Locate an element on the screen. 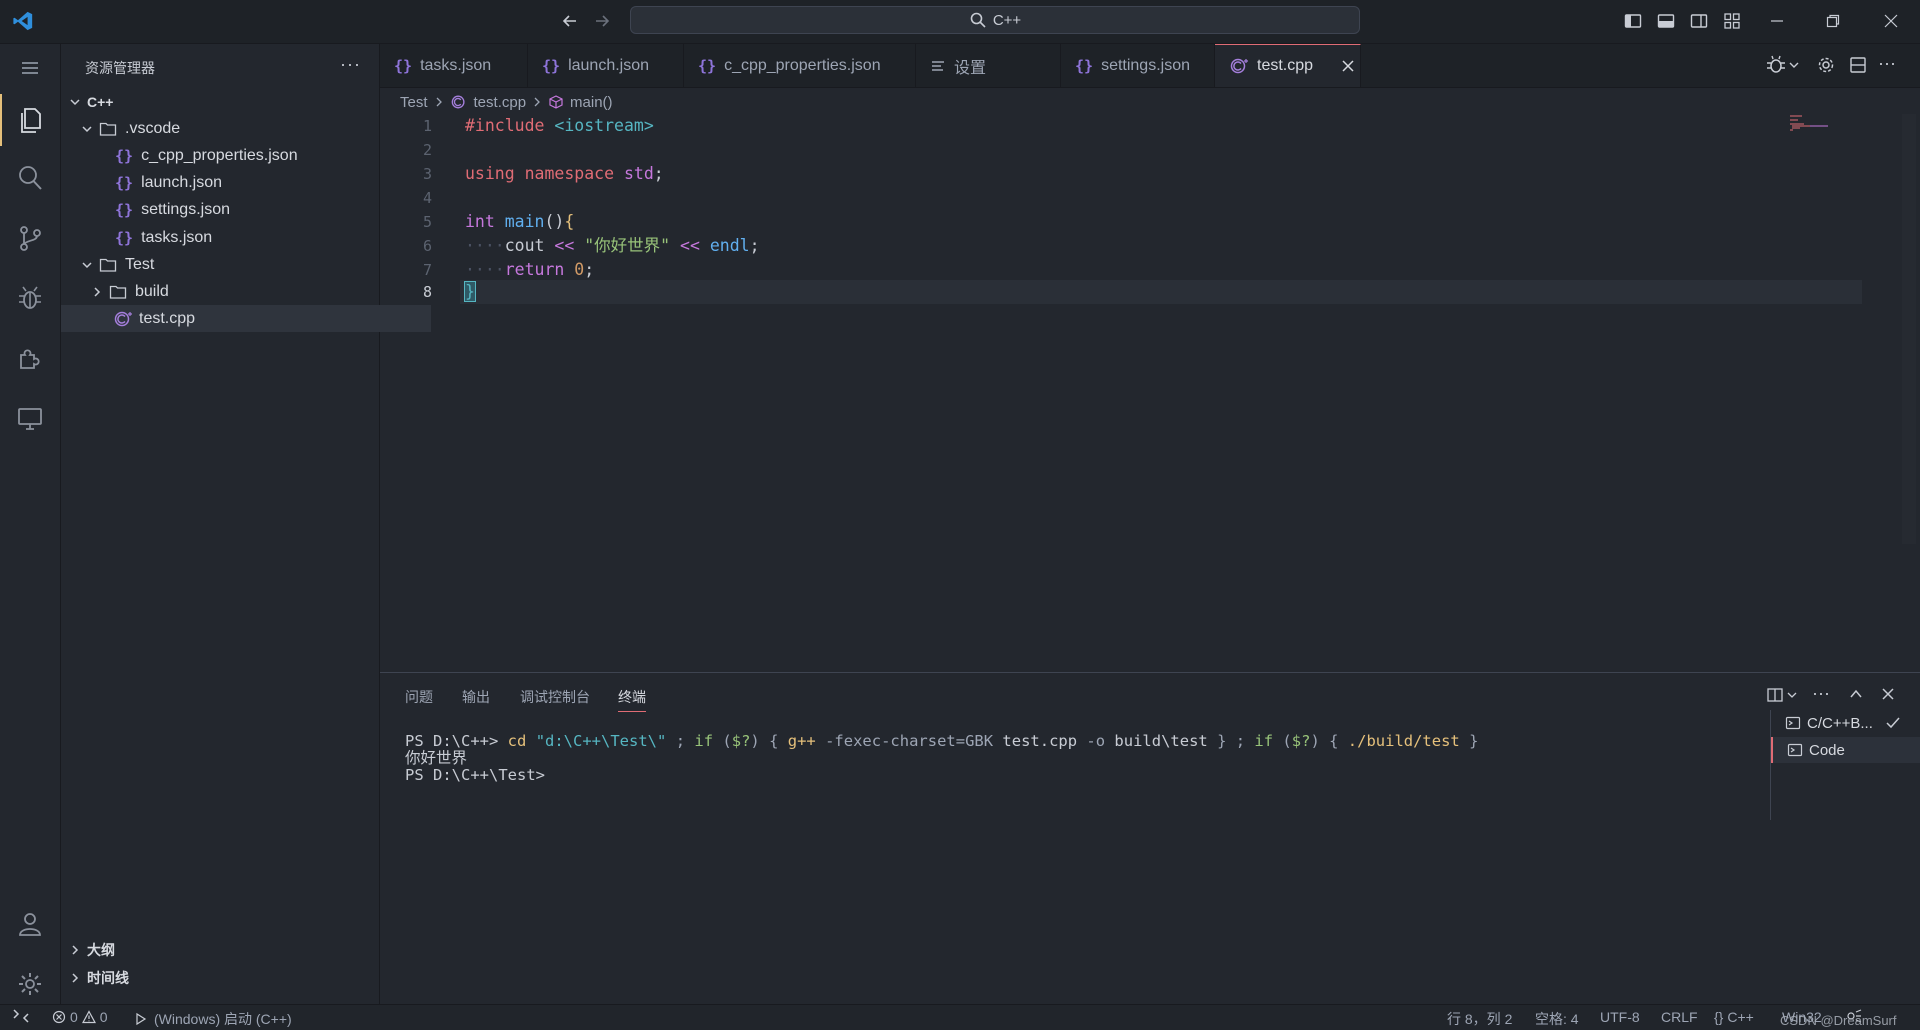 This screenshot has width=1920, height=1030. close-window-icon is located at coordinates (1891, 21).